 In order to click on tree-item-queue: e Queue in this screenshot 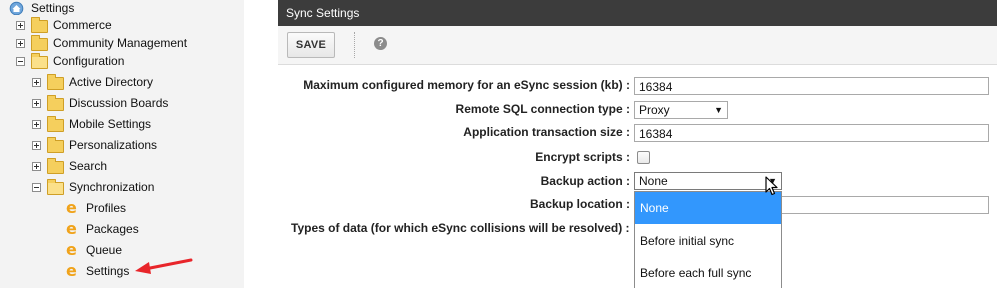, I will do `click(120, 250)`.